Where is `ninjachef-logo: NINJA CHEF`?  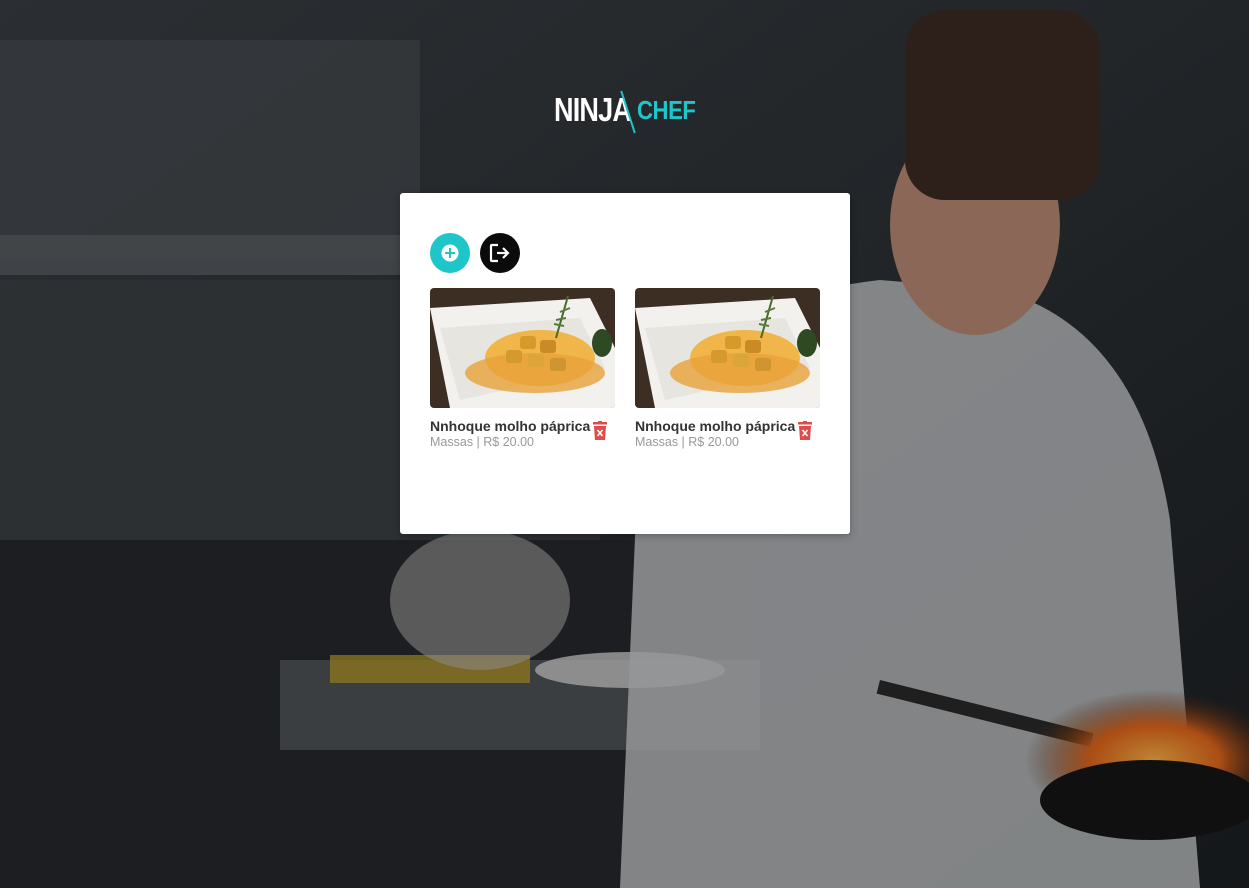 ninjachef-logo: NINJA CHEF is located at coordinates (625, 112).